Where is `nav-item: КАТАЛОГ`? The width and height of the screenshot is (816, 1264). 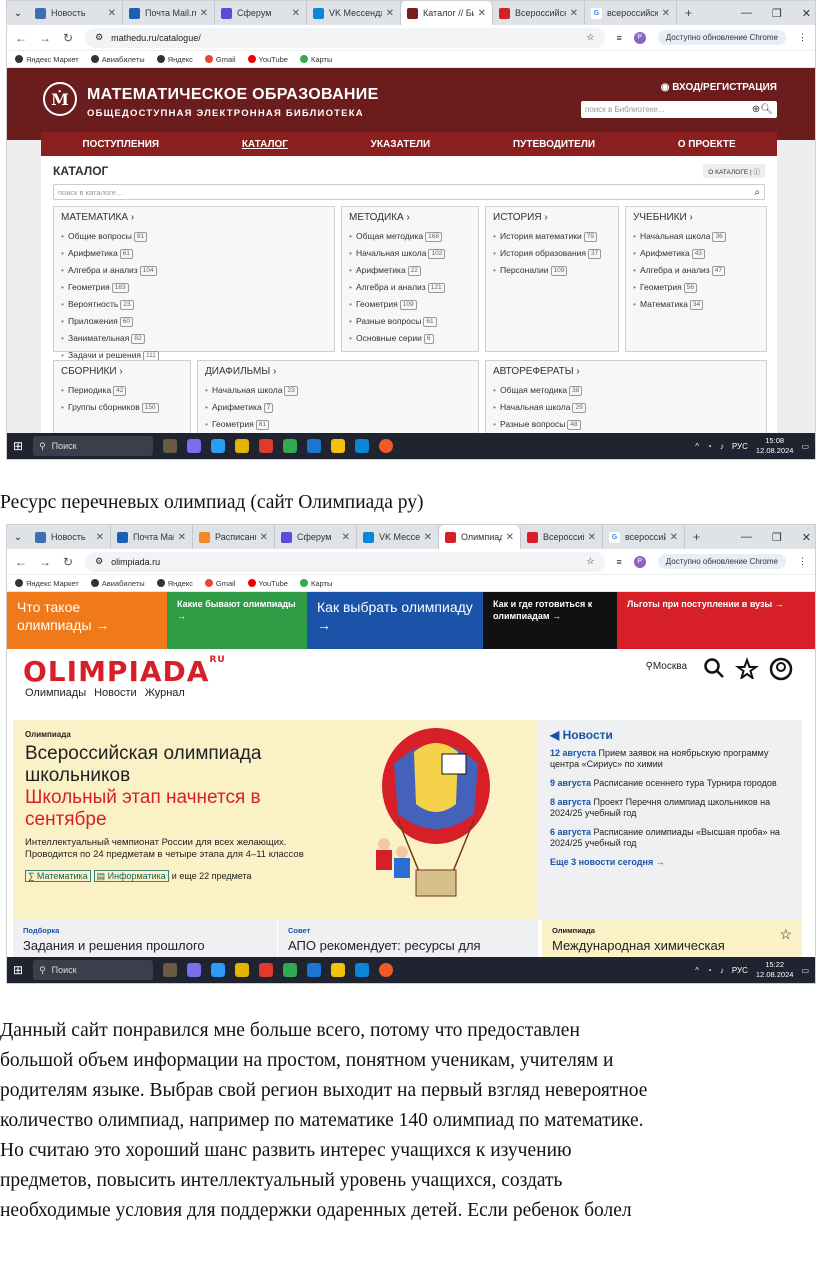
nav-item: КАТАЛОГ is located at coordinates (265, 144).